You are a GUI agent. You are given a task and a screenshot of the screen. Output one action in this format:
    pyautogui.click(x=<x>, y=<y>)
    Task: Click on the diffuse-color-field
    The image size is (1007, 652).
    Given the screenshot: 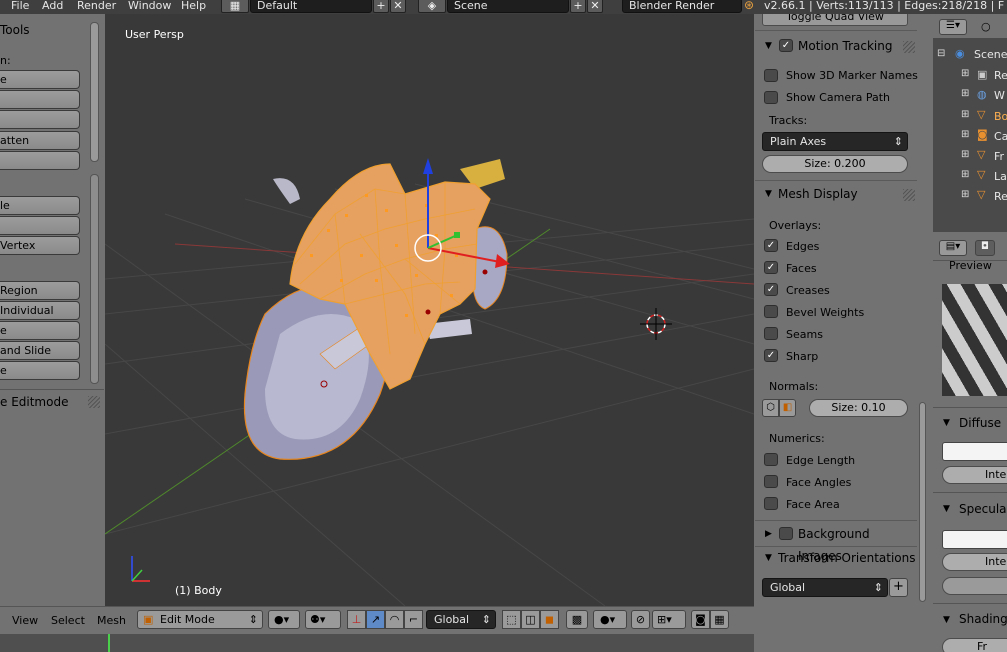 What is the action you would take?
    pyautogui.click(x=974, y=451)
    